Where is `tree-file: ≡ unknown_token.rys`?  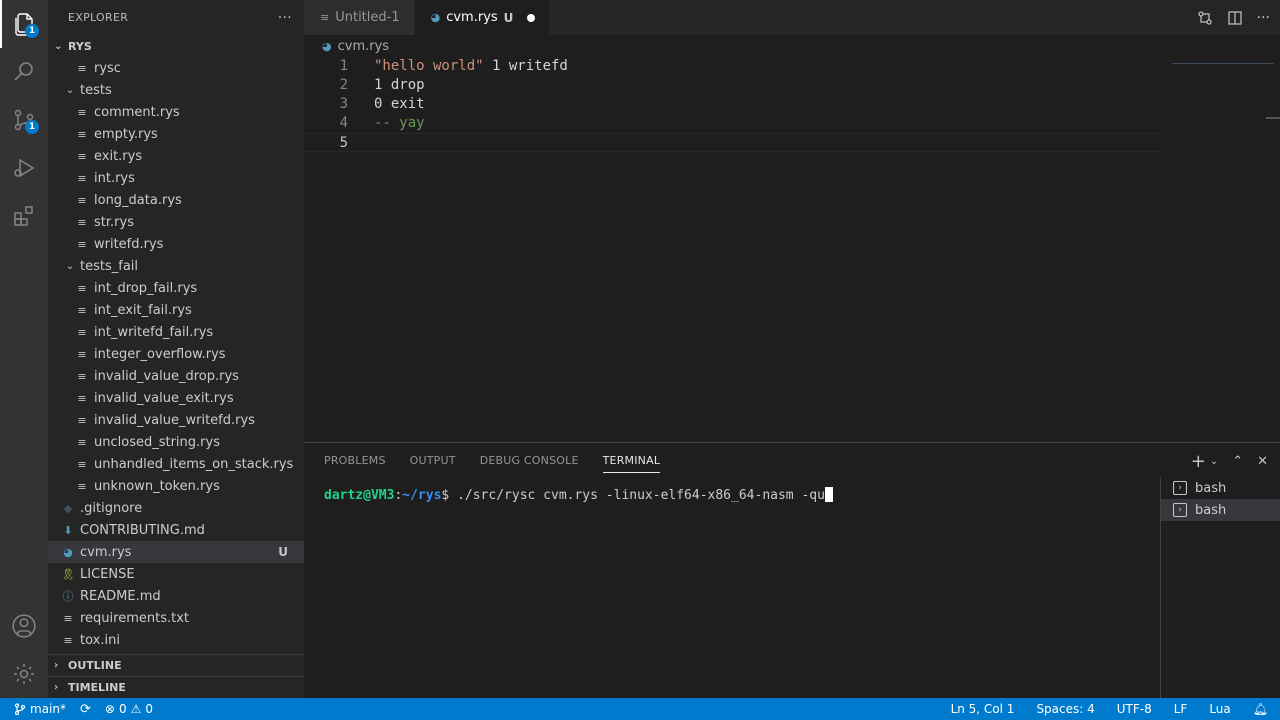 tree-file: ≡ unknown_token.rys is located at coordinates (176, 486).